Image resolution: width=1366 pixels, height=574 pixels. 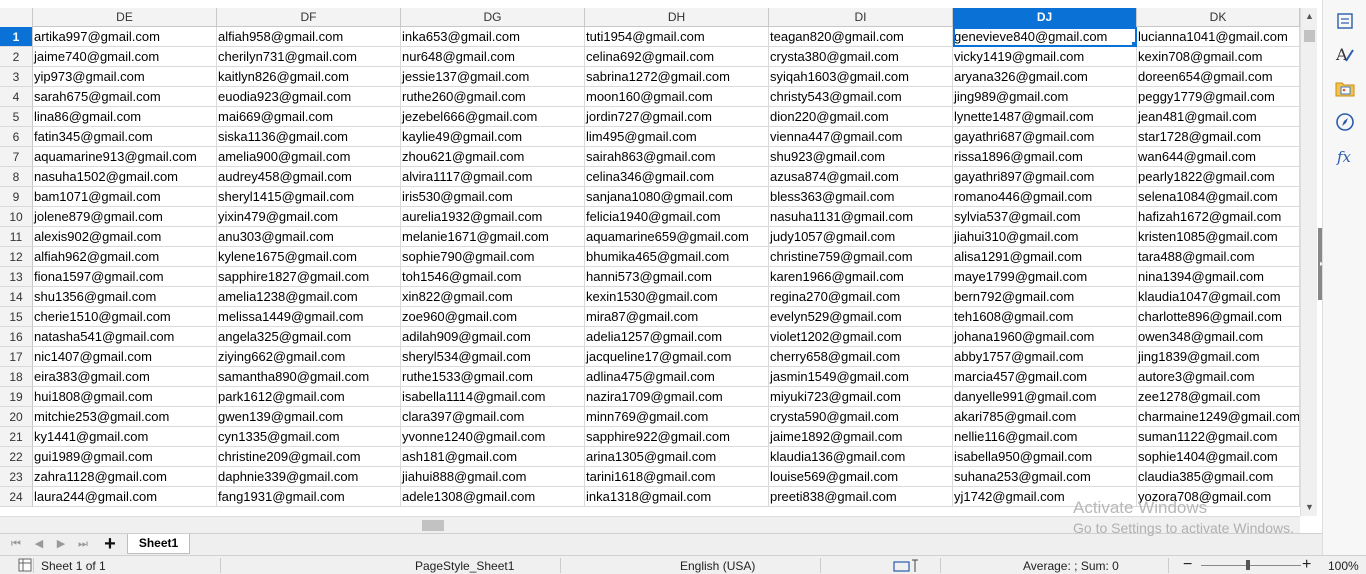 I want to click on grid-cell: evelyn529@gmail.com, so click(x=861, y=317).